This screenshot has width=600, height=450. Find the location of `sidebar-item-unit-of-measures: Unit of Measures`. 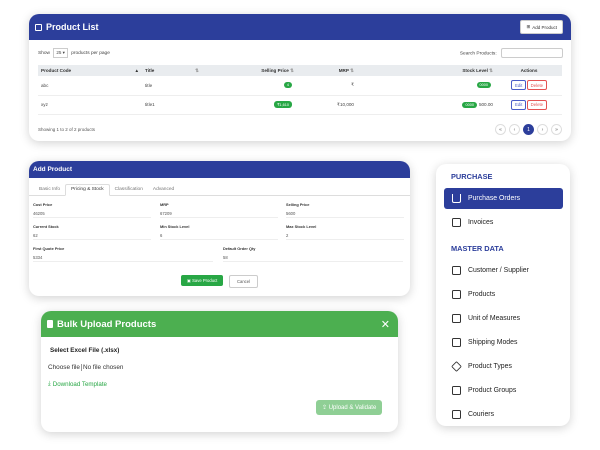

sidebar-item-unit-of-measures: Unit of Measures is located at coordinates (503, 318).